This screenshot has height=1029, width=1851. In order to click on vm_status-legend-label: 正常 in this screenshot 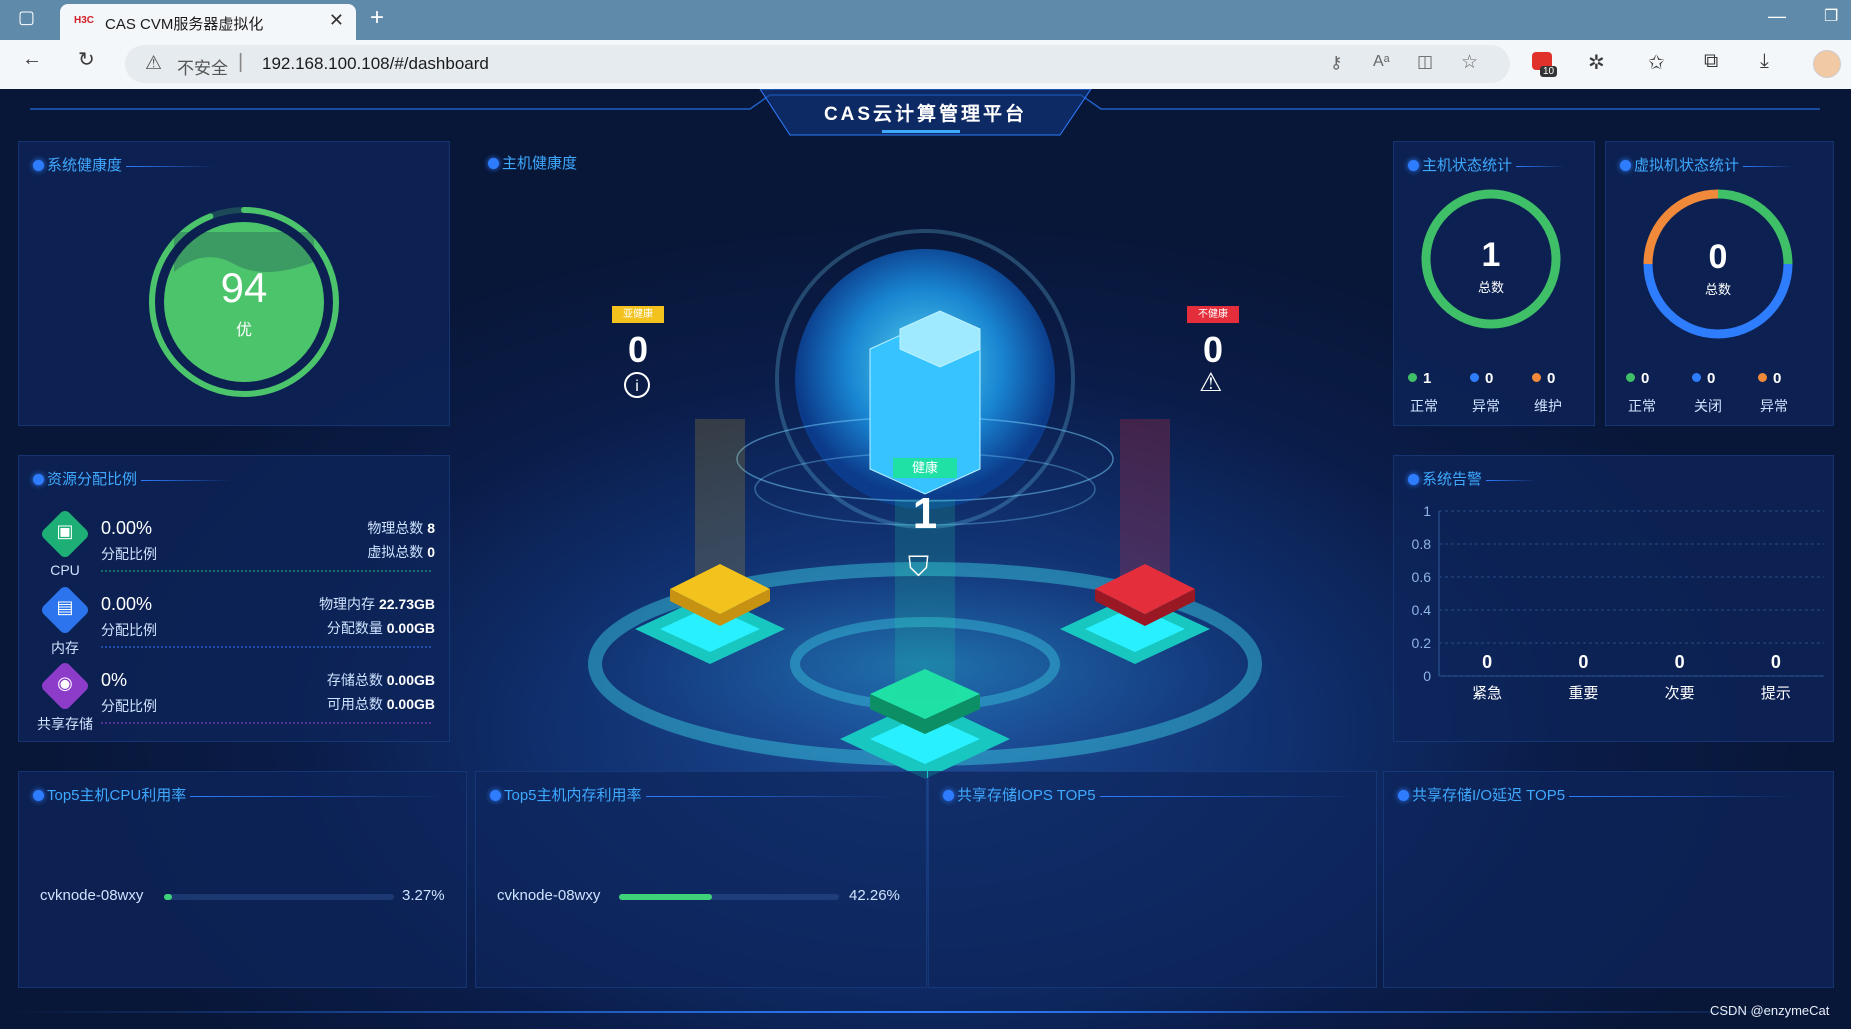, I will do `click(1642, 406)`.